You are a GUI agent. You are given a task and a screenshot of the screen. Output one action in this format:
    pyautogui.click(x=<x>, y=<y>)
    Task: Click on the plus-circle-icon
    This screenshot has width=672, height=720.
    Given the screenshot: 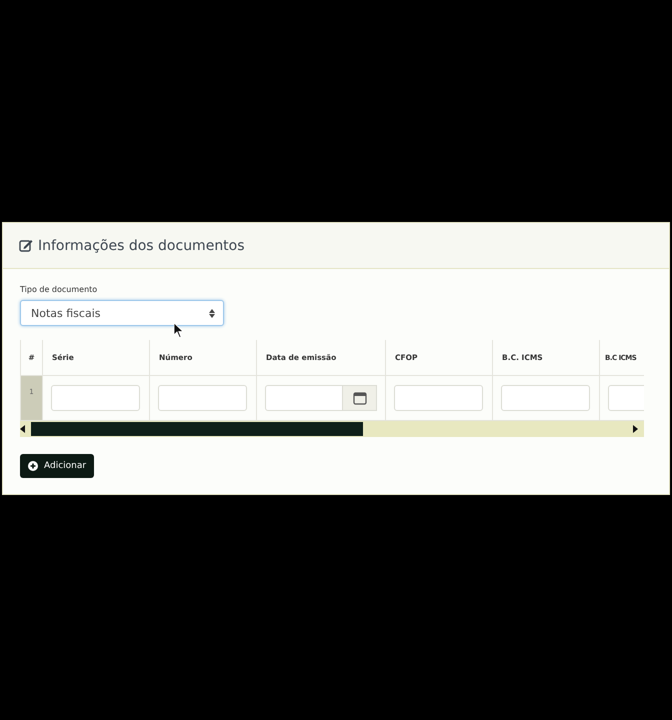 What is the action you would take?
    pyautogui.click(x=33, y=466)
    